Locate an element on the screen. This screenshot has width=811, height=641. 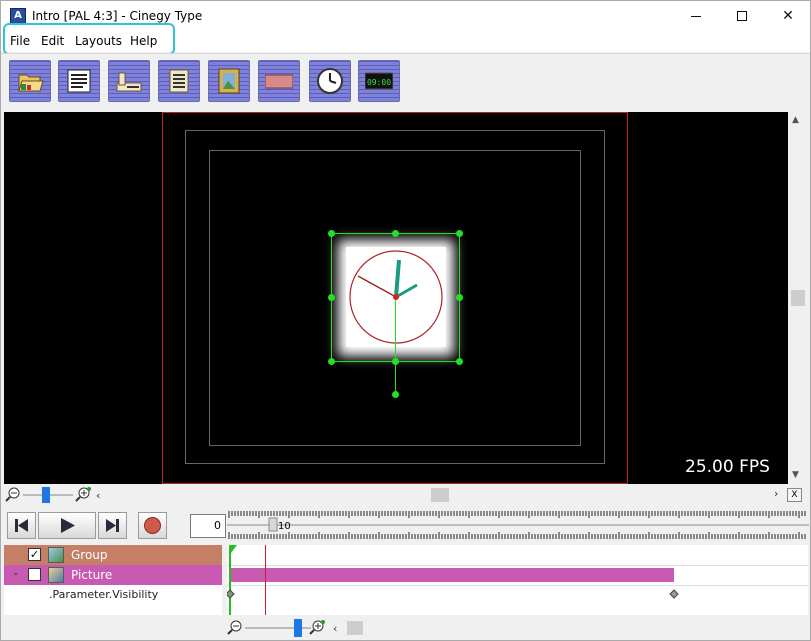
roll-button is located at coordinates (179, 81).